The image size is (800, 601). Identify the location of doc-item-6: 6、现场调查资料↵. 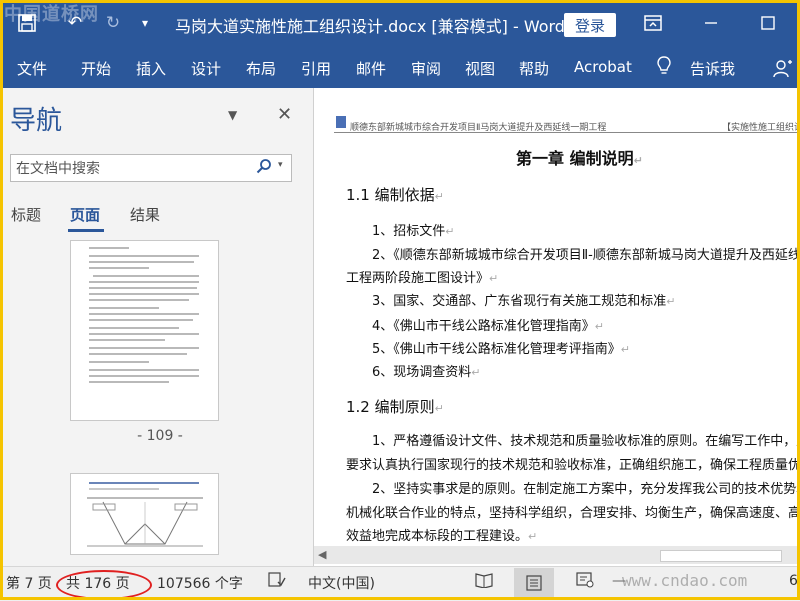
(426, 372).